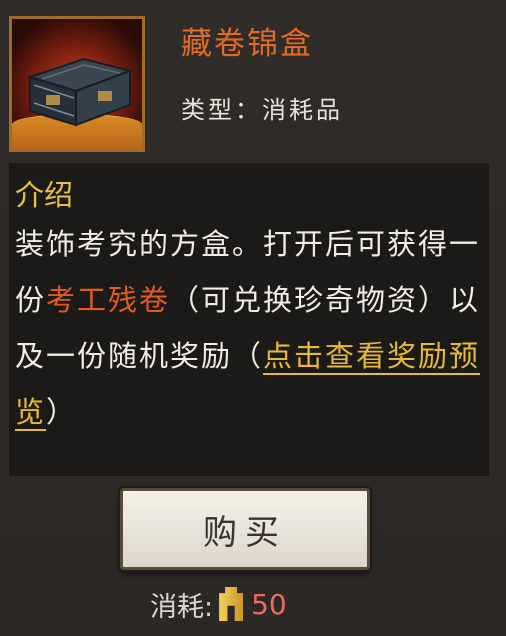 This screenshot has height=636, width=506. I want to click on highlighted-item-name: 考工残卷, so click(108, 300).